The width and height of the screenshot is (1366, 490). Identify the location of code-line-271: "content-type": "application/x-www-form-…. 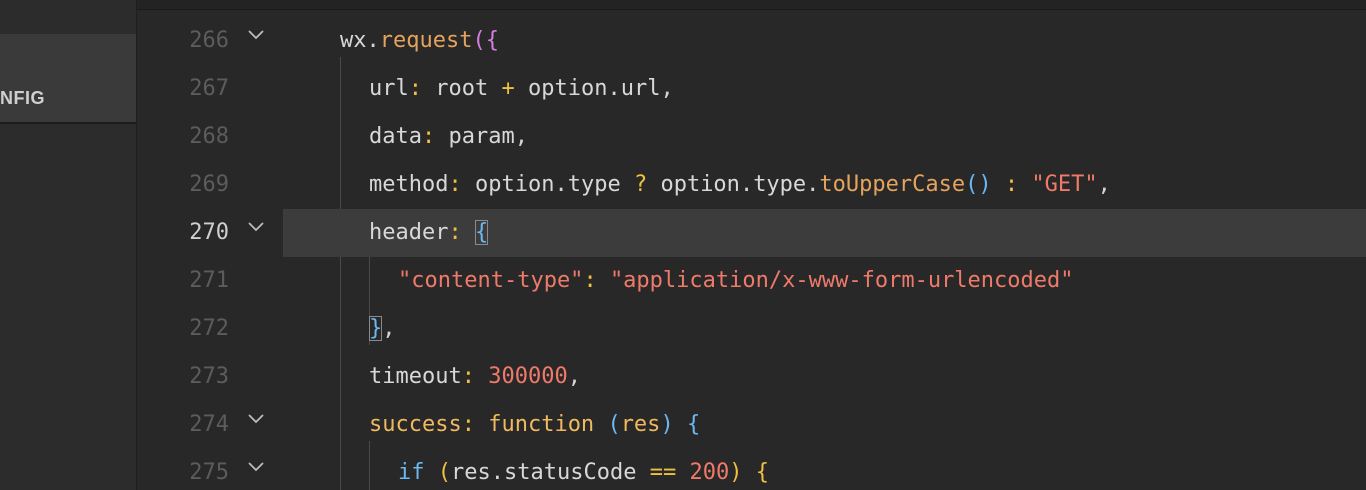
(824, 281).